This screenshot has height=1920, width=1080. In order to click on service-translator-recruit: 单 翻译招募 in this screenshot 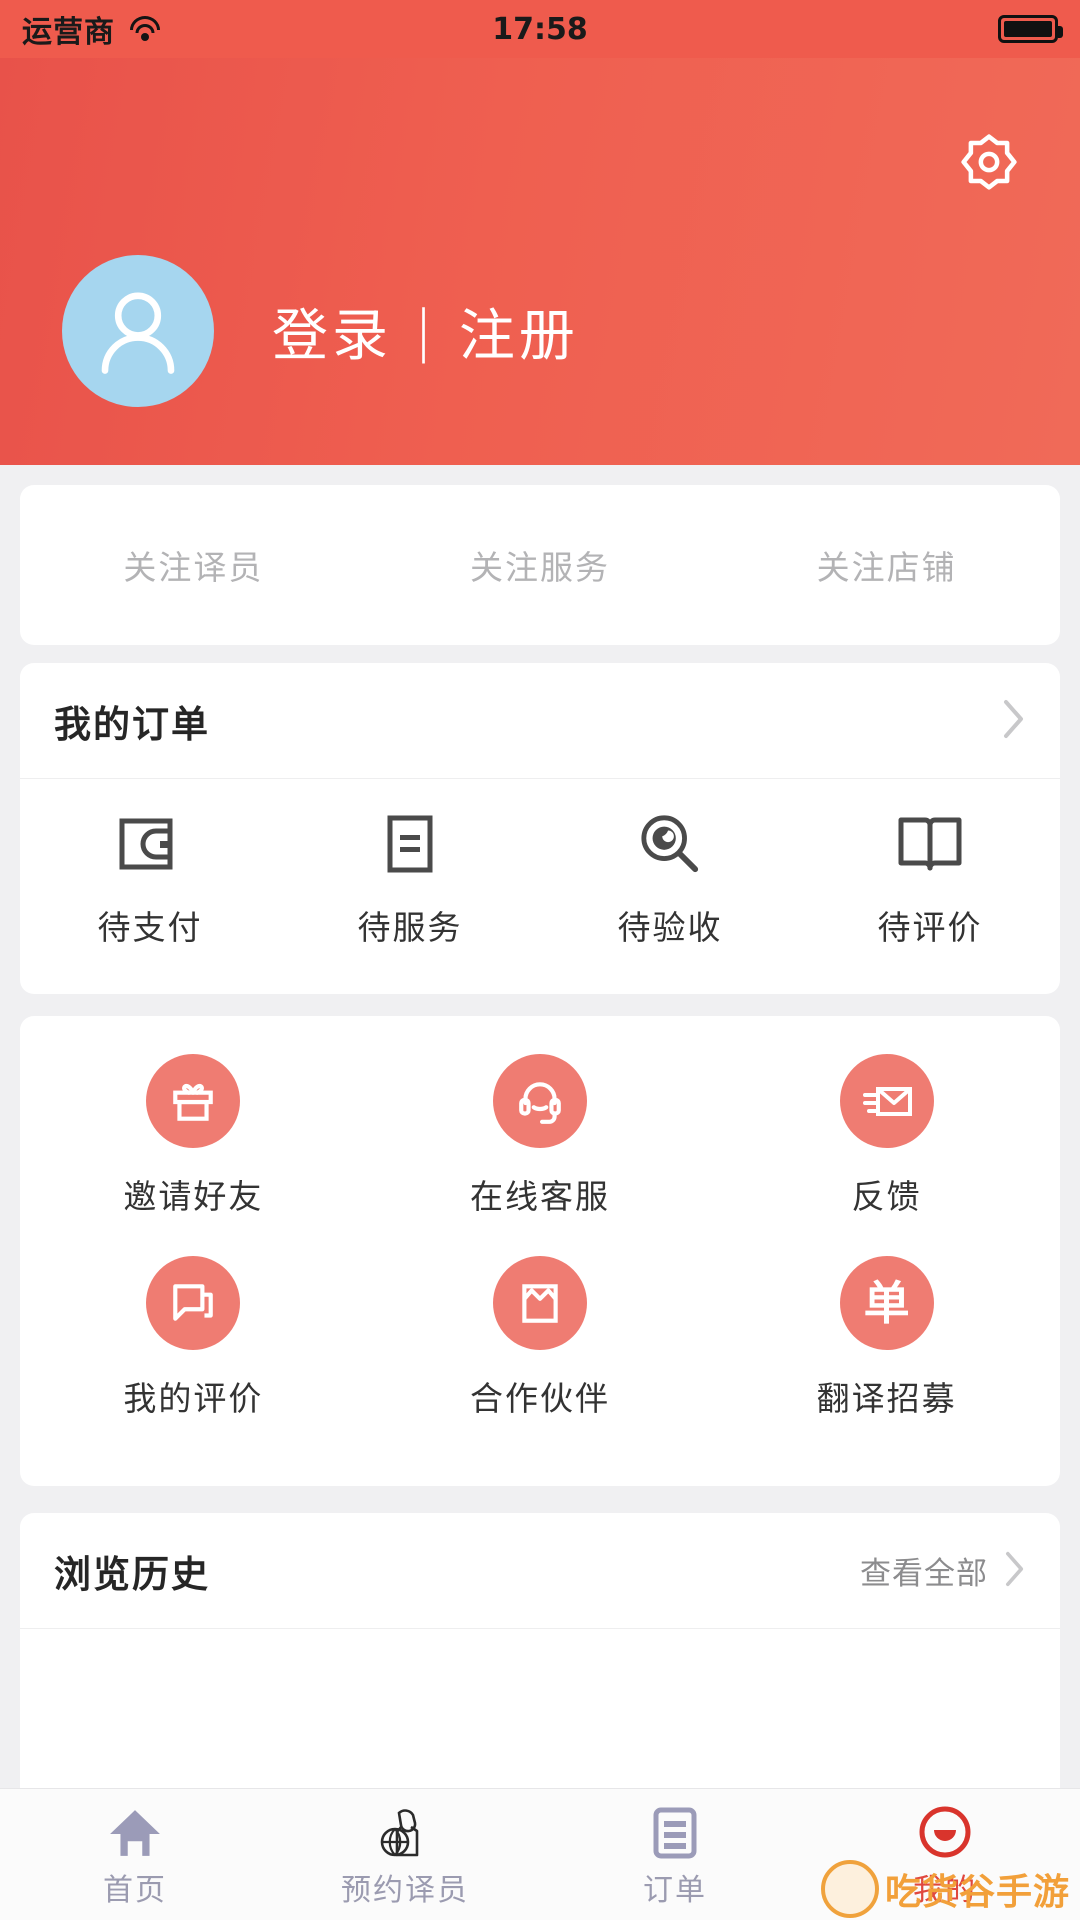, I will do `click(886, 1338)`.